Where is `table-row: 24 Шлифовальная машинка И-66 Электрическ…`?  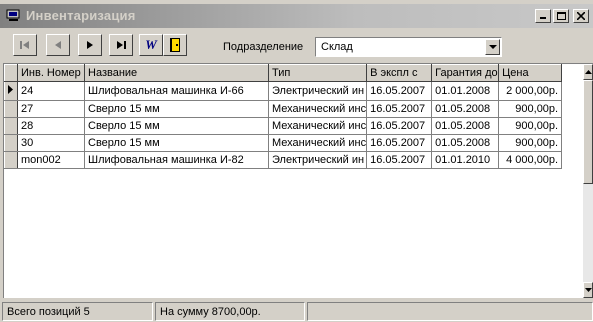 table-row: 24 Шлифовальная машинка И-66 Электрическ… is located at coordinates (283, 91).